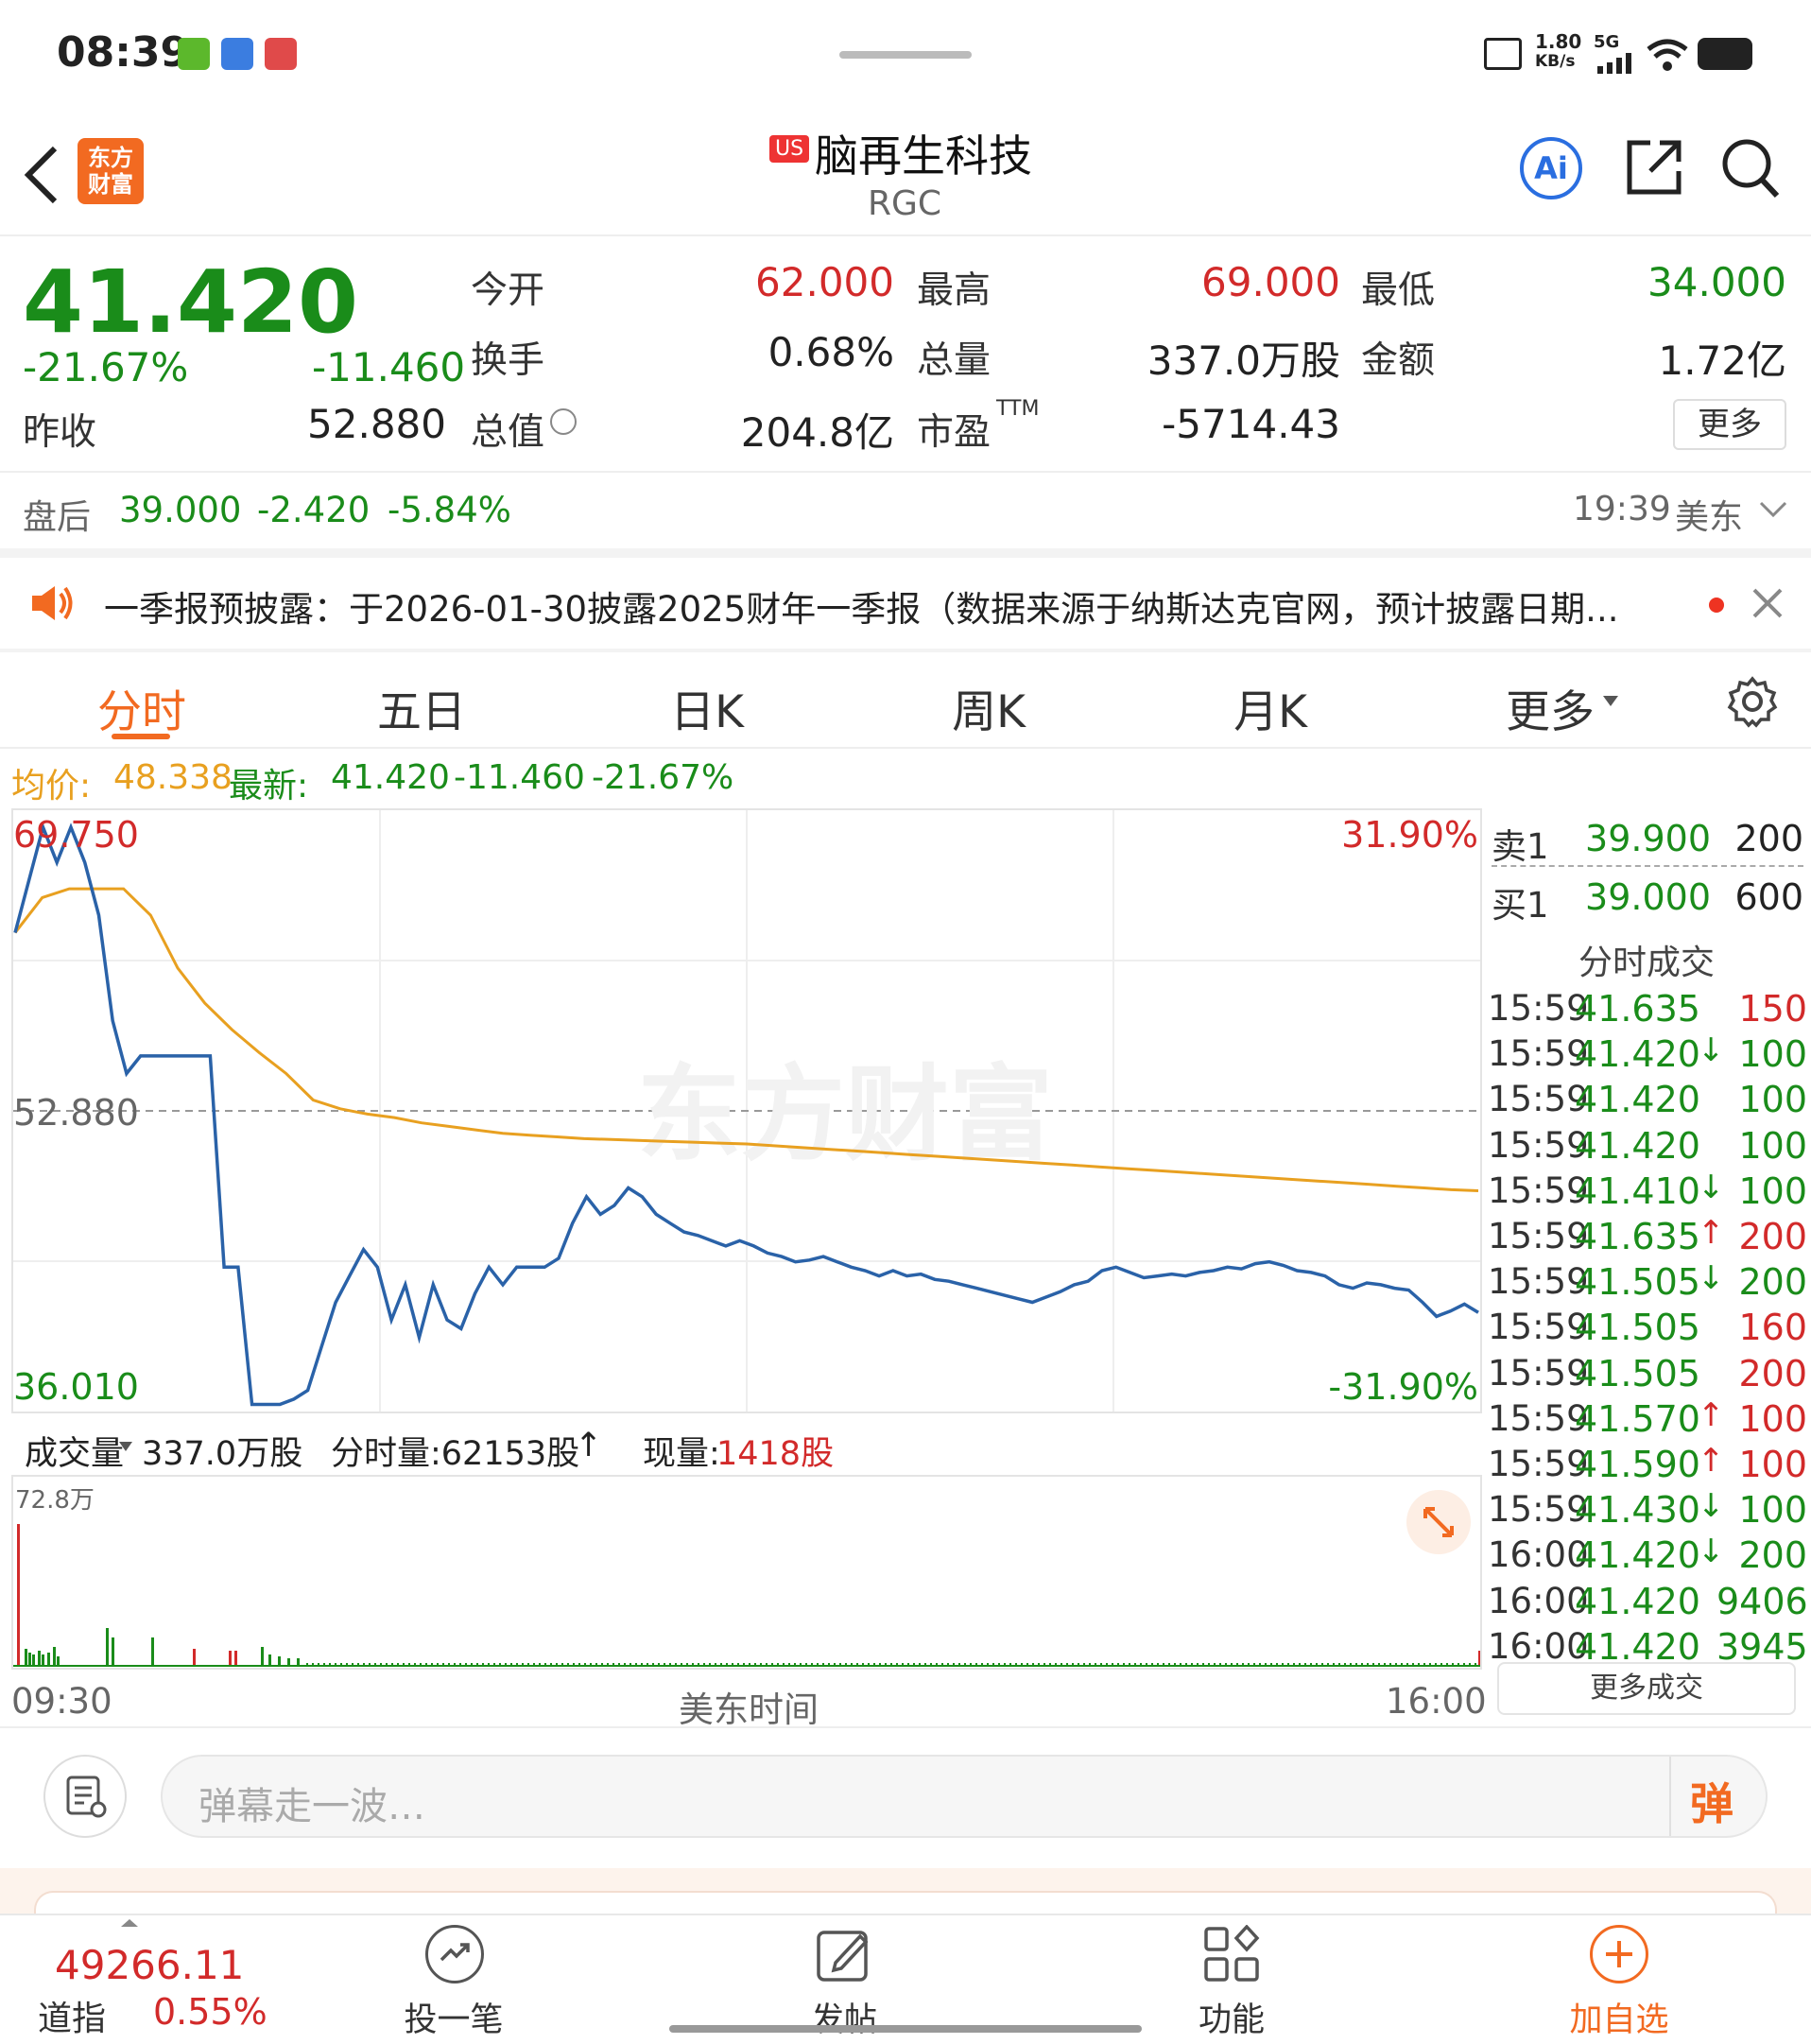 This screenshot has width=1811, height=2044. I want to click on status-time: 08:39, so click(124, 52).